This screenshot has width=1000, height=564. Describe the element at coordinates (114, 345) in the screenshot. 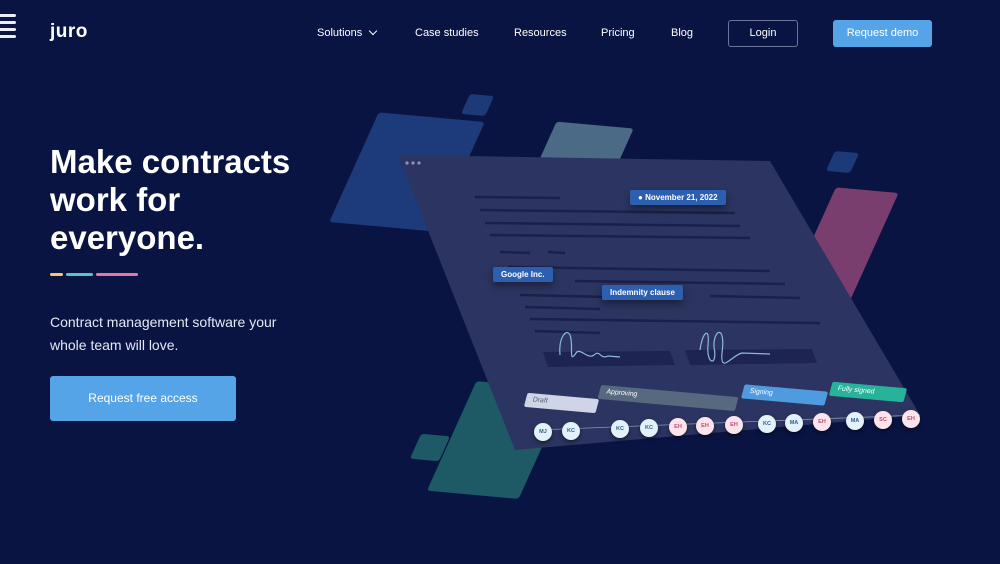

I see `hero-subtitle-line: whole team will love.` at that location.